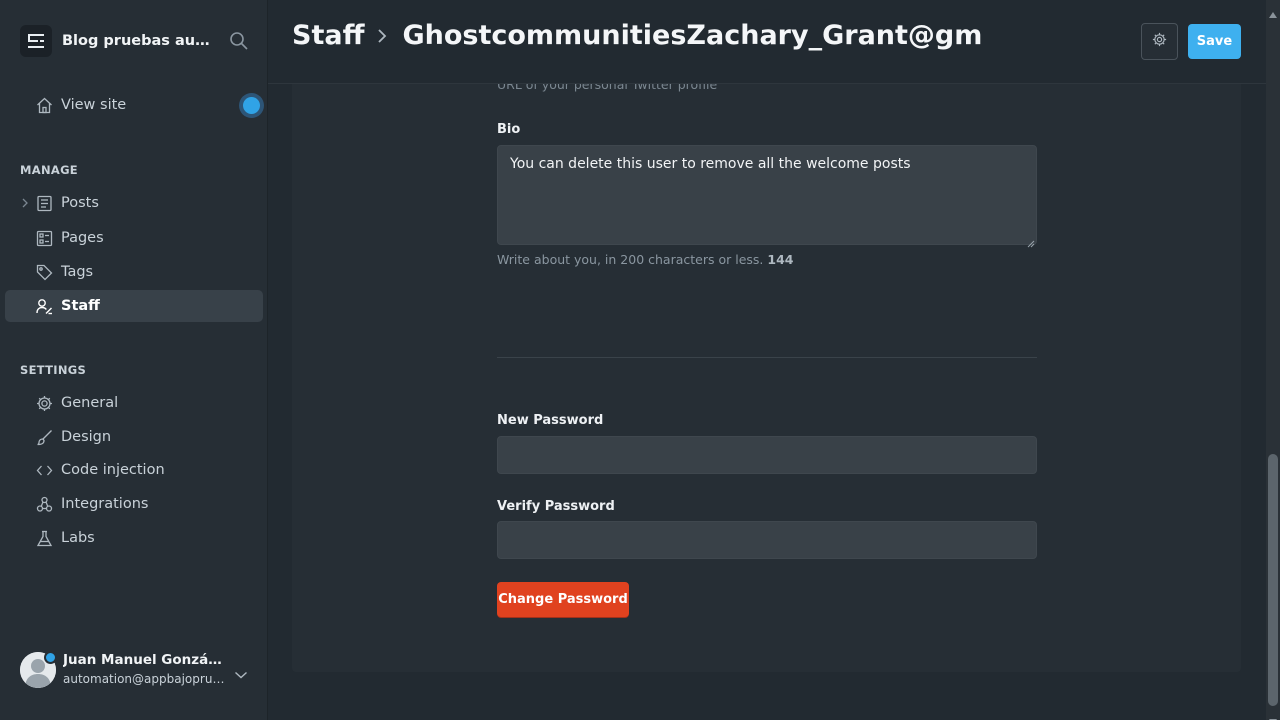  Describe the element at coordinates (44, 504) in the screenshot. I see `integrations-icon` at that location.